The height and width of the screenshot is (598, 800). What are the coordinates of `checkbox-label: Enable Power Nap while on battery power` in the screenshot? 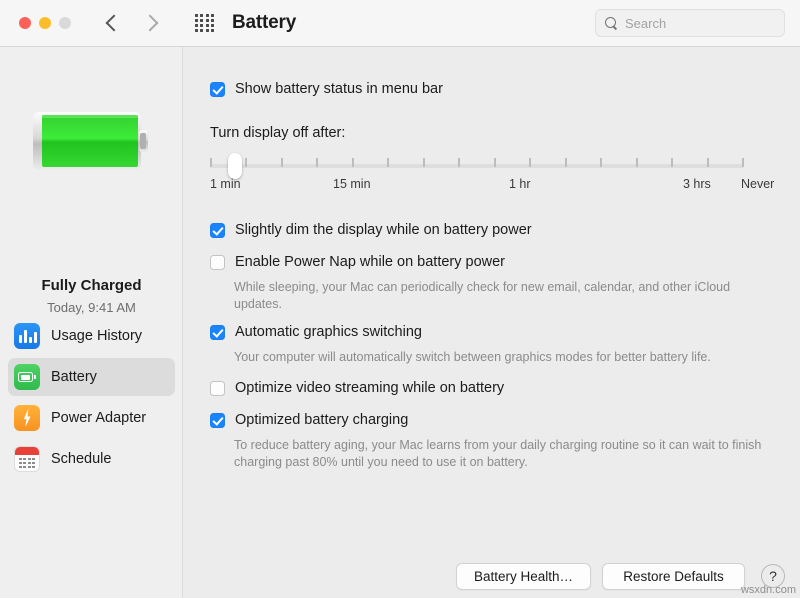 It's located at (370, 262).